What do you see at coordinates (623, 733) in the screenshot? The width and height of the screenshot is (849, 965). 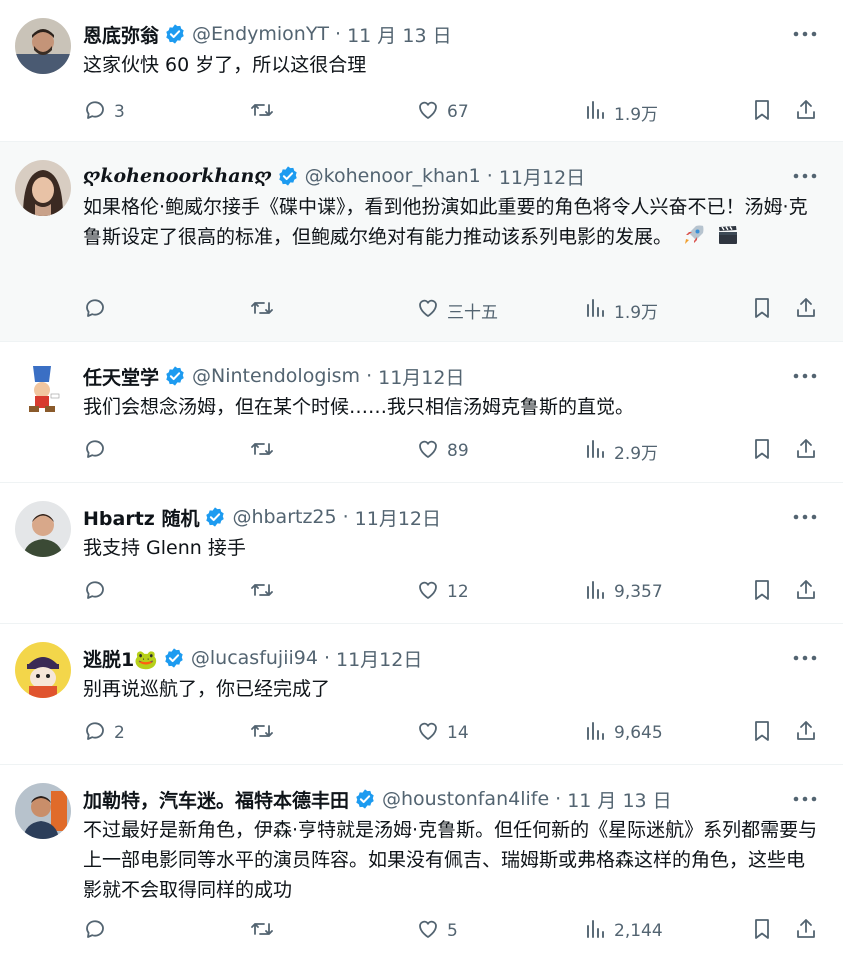 I see `views-button: 9,645` at bounding box center [623, 733].